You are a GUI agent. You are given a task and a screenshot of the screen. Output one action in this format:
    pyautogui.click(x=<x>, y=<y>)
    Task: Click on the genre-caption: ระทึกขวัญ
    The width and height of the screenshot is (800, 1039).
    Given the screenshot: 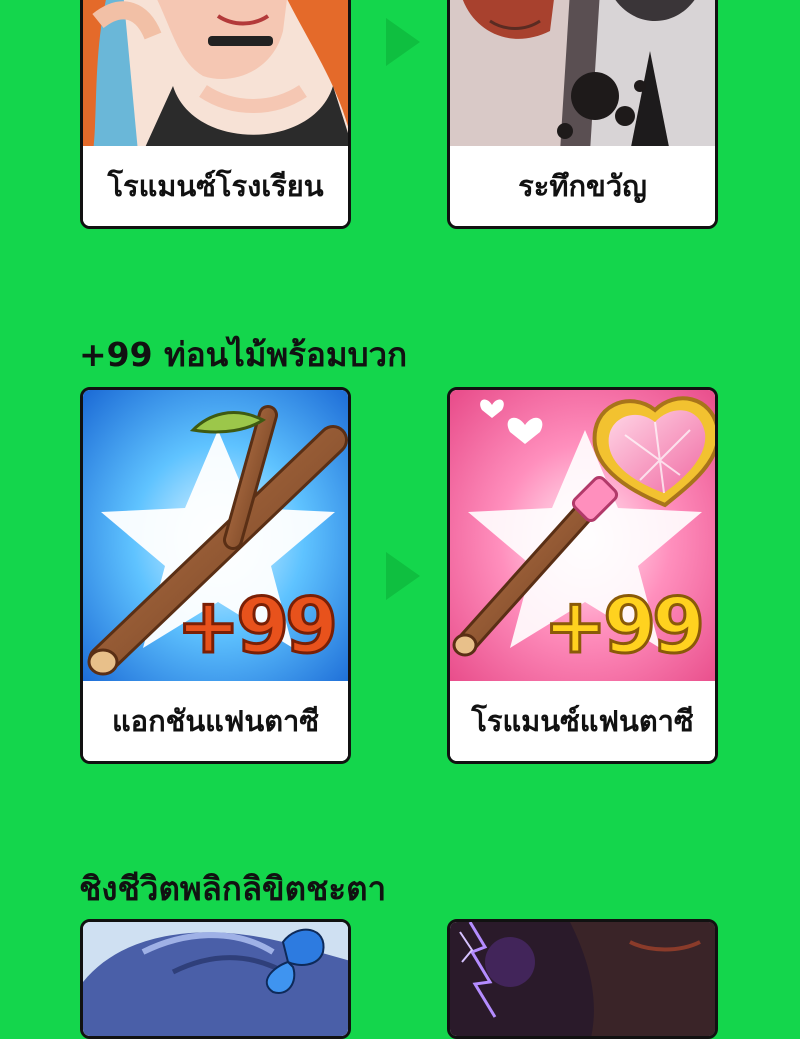 What is the action you would take?
    pyautogui.click(x=582, y=186)
    